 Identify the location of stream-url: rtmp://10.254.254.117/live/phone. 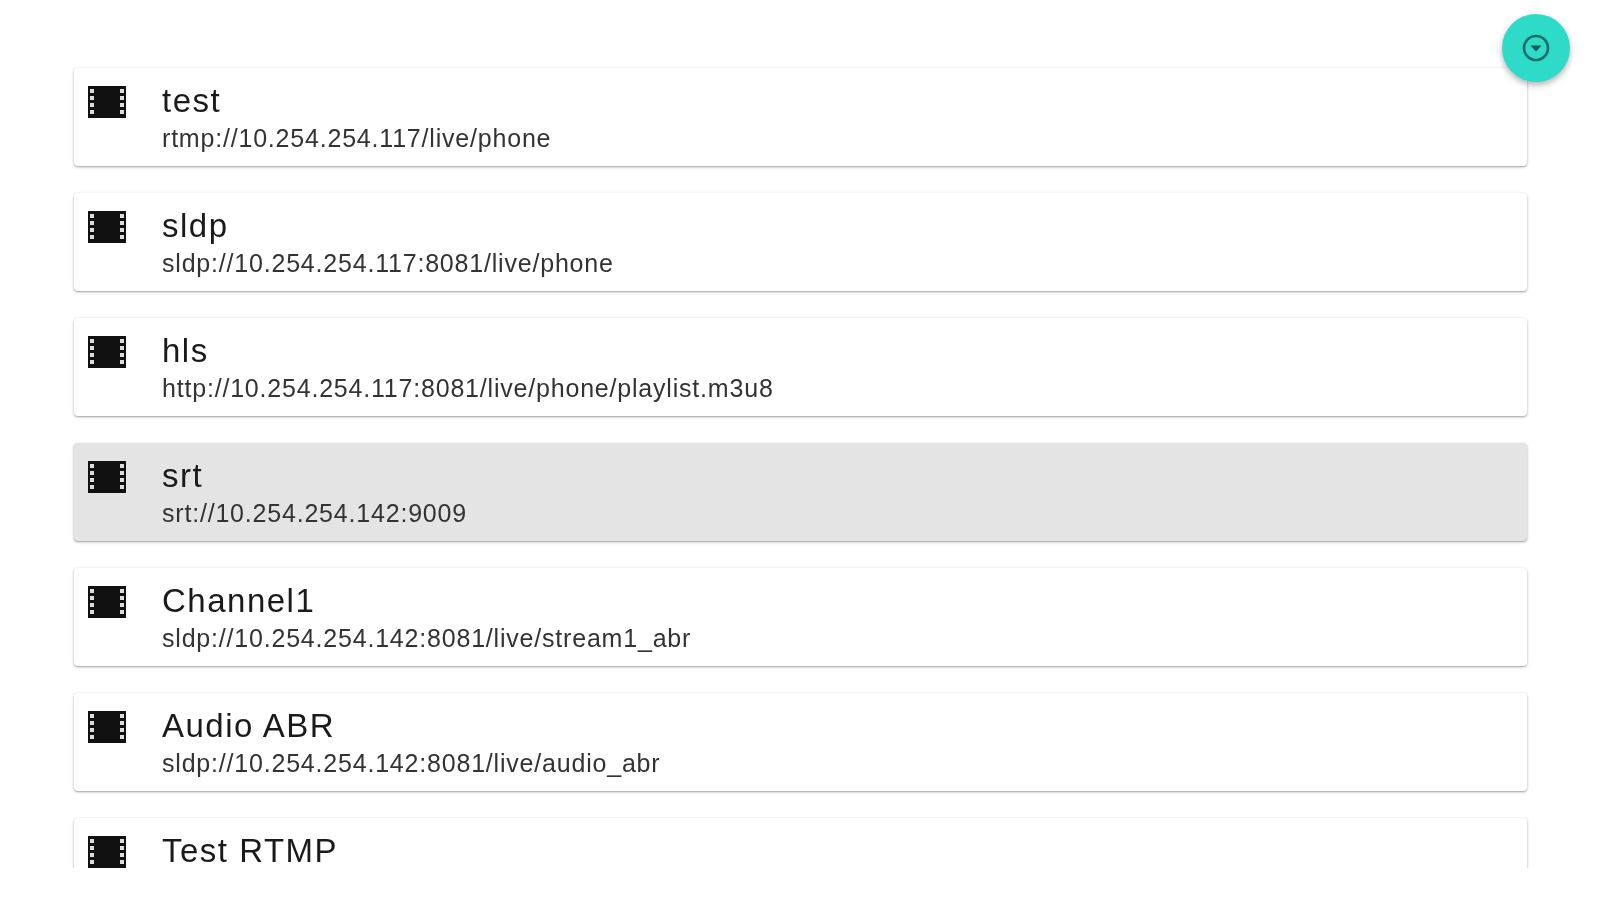
(357, 138).